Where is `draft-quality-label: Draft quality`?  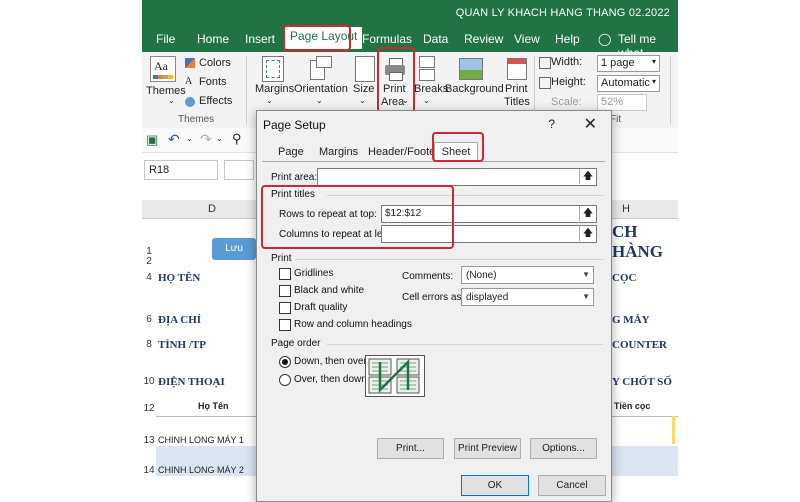
draft-quality-label: Draft quality is located at coordinates (320, 307).